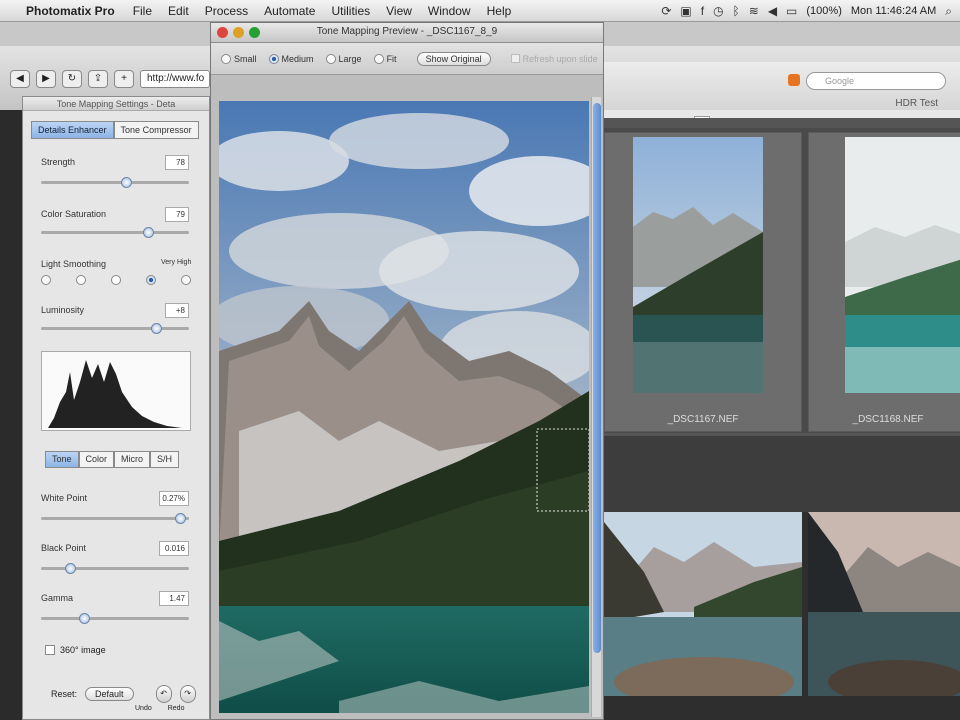 The height and width of the screenshot is (720, 960). What do you see at coordinates (948, 11) in the screenshot?
I see `spotlight-icon: ⌕` at bounding box center [948, 11].